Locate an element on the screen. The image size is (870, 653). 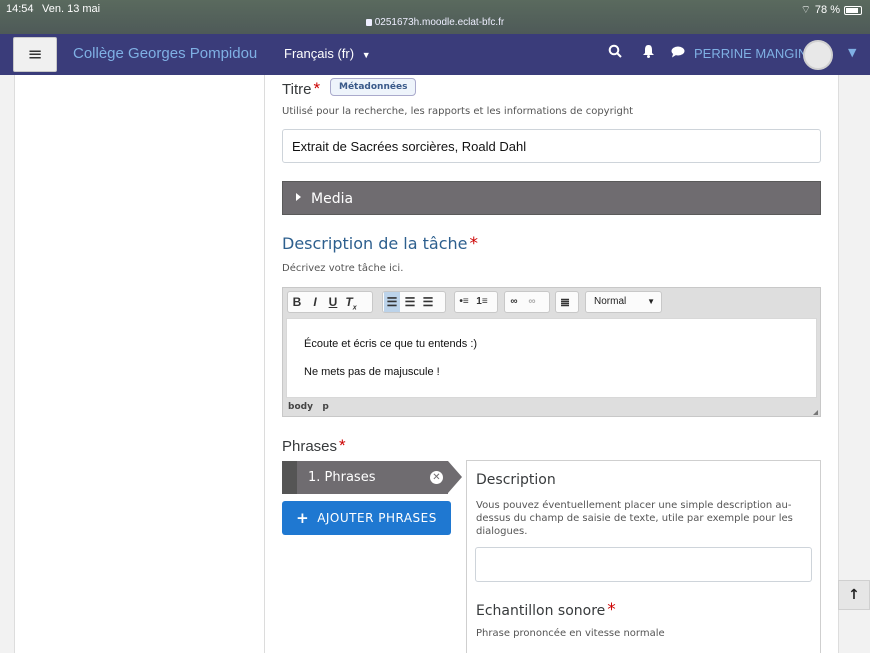
list-toolbar-group: •≡ 1≡ is located at coordinates (476, 302).